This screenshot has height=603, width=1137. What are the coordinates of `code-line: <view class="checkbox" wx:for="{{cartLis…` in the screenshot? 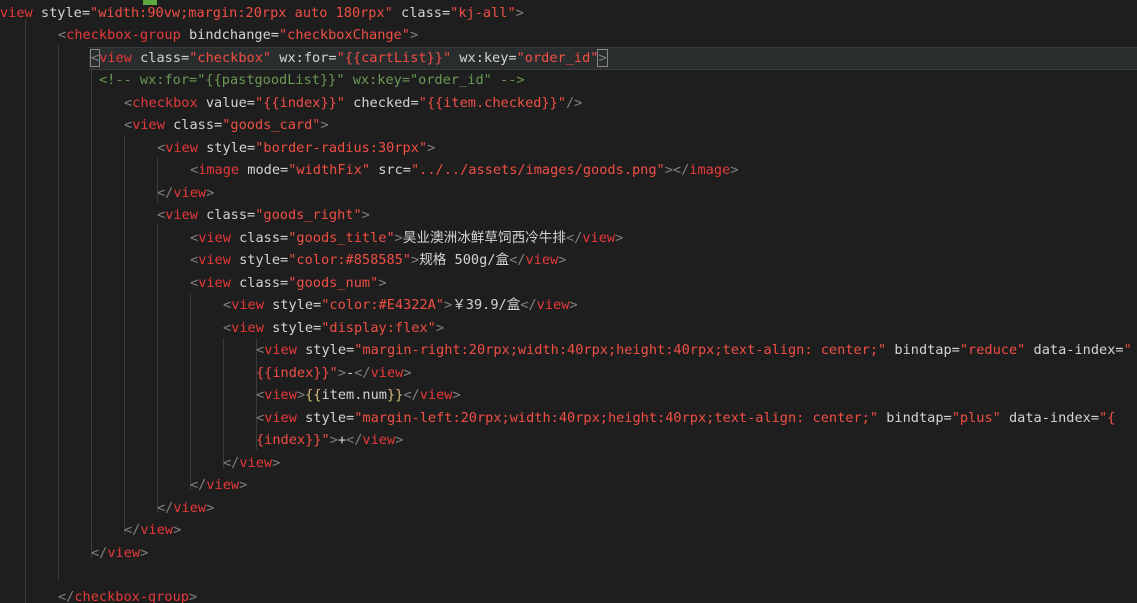 It's located at (348, 58).